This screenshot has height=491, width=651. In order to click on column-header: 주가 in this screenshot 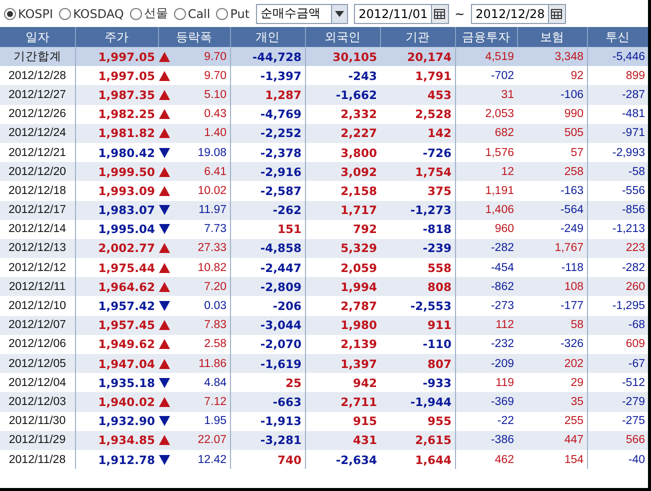, I will do `click(116, 37)`.